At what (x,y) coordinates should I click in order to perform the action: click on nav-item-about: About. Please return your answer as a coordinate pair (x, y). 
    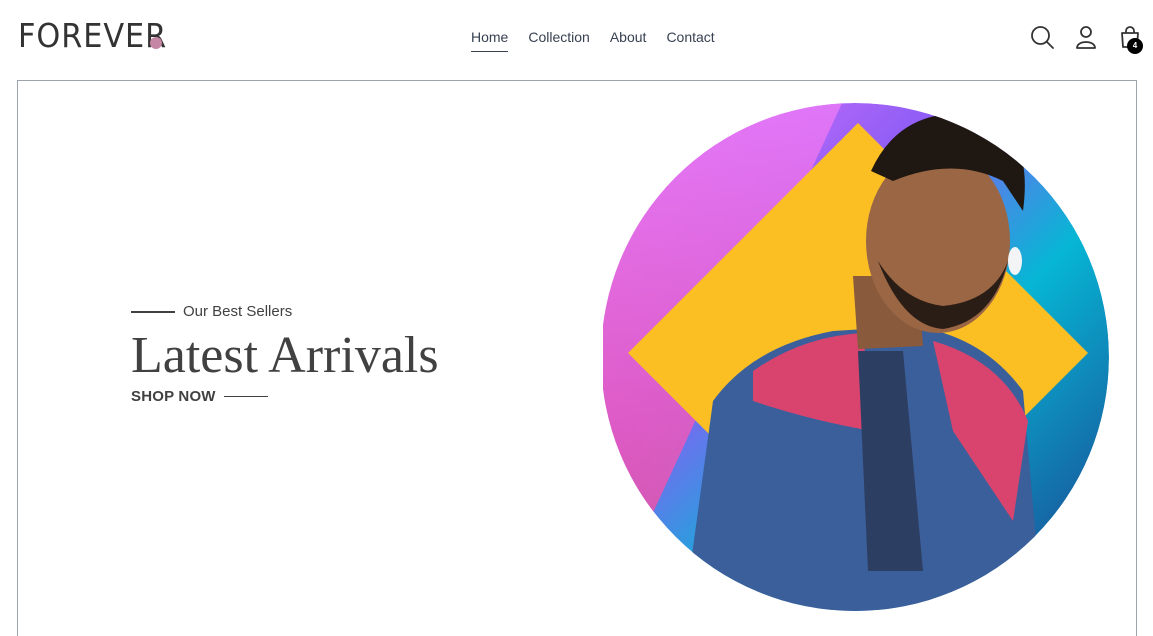
    Looking at the image, I should click on (628, 37).